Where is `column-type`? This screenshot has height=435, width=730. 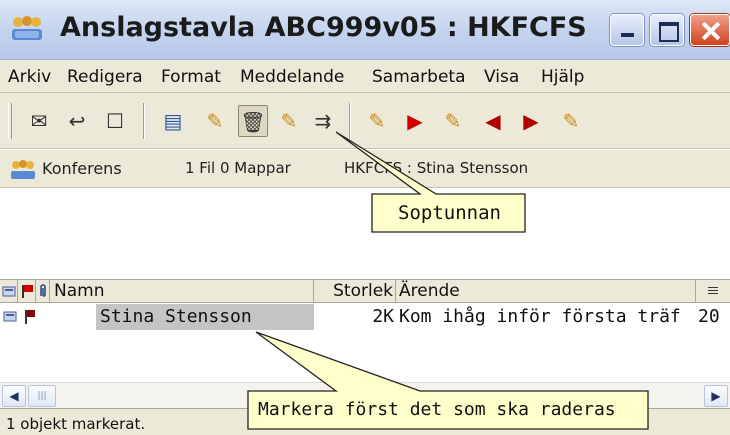
column-type is located at coordinates (9, 291).